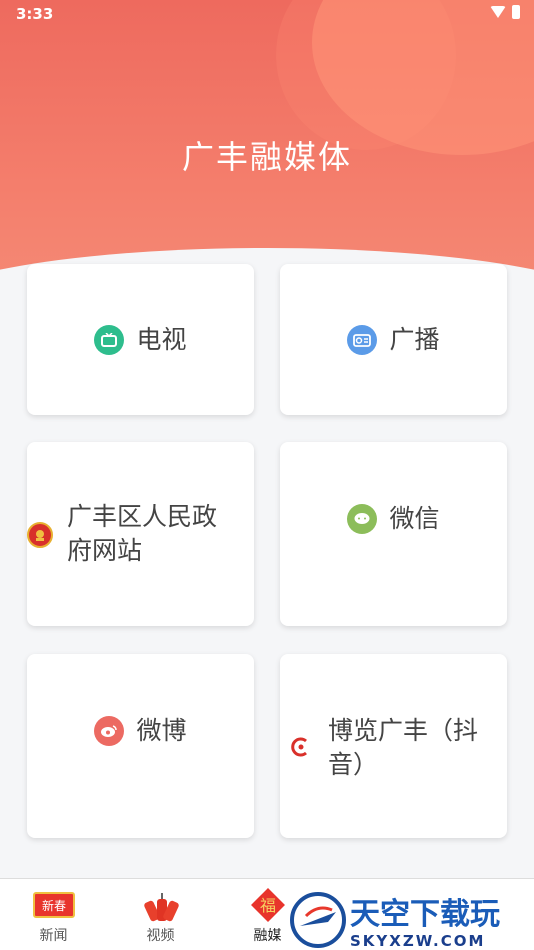  What do you see at coordinates (161, 730) in the screenshot?
I see `card-label: 微博` at bounding box center [161, 730].